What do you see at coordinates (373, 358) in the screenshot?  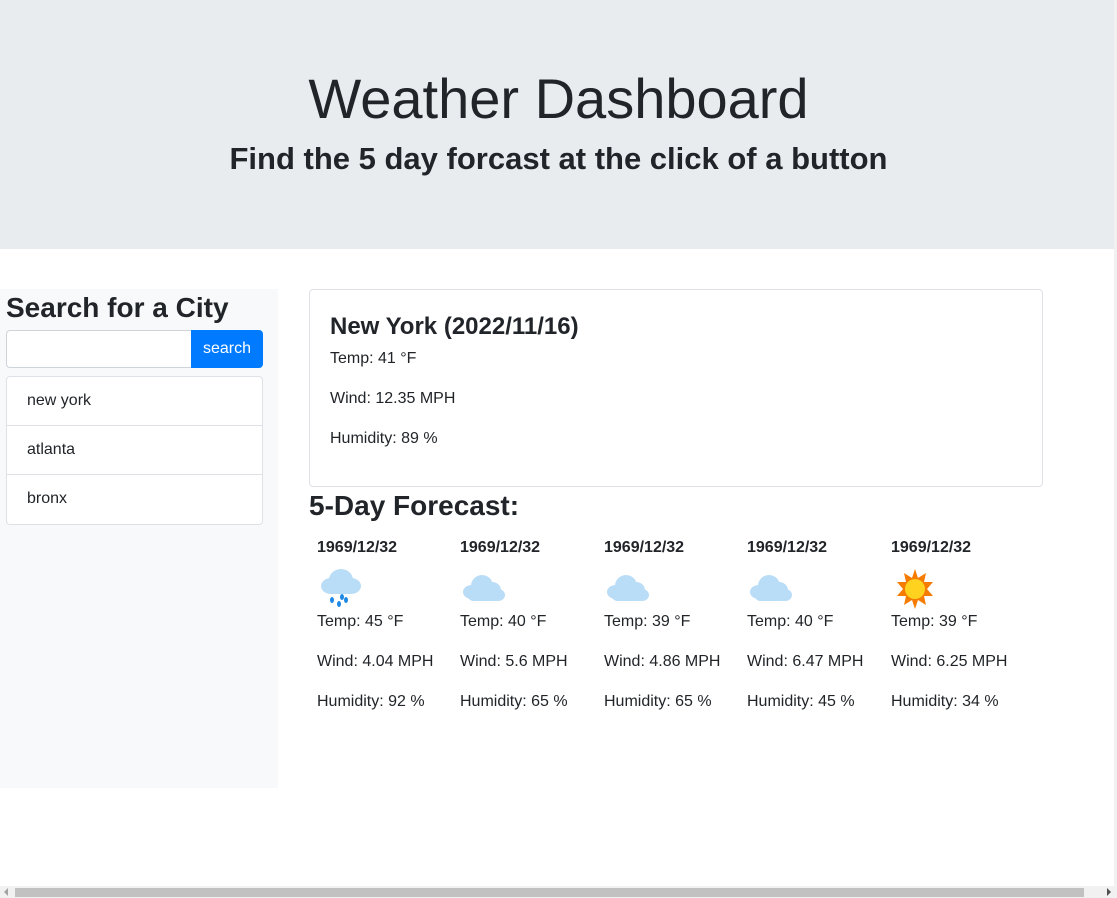 I see `current-temp: Temp: 41 °F` at bounding box center [373, 358].